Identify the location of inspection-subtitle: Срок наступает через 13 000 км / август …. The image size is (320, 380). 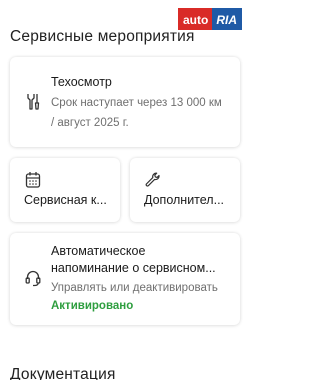
(136, 113).